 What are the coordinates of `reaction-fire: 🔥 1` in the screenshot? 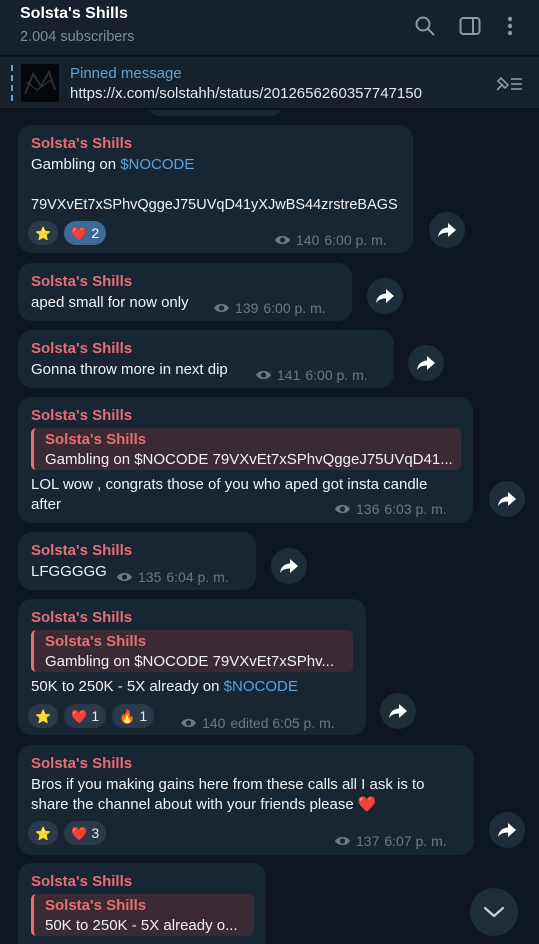 It's located at (133, 716).